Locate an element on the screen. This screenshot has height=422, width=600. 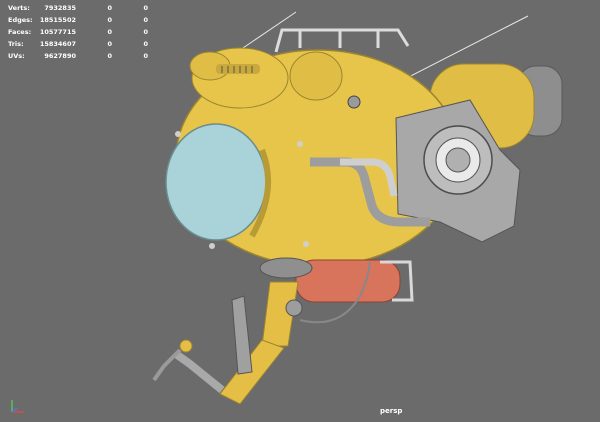
hud-row-edges: Edges: 18515502 0 0 is located at coordinates (78, 20).